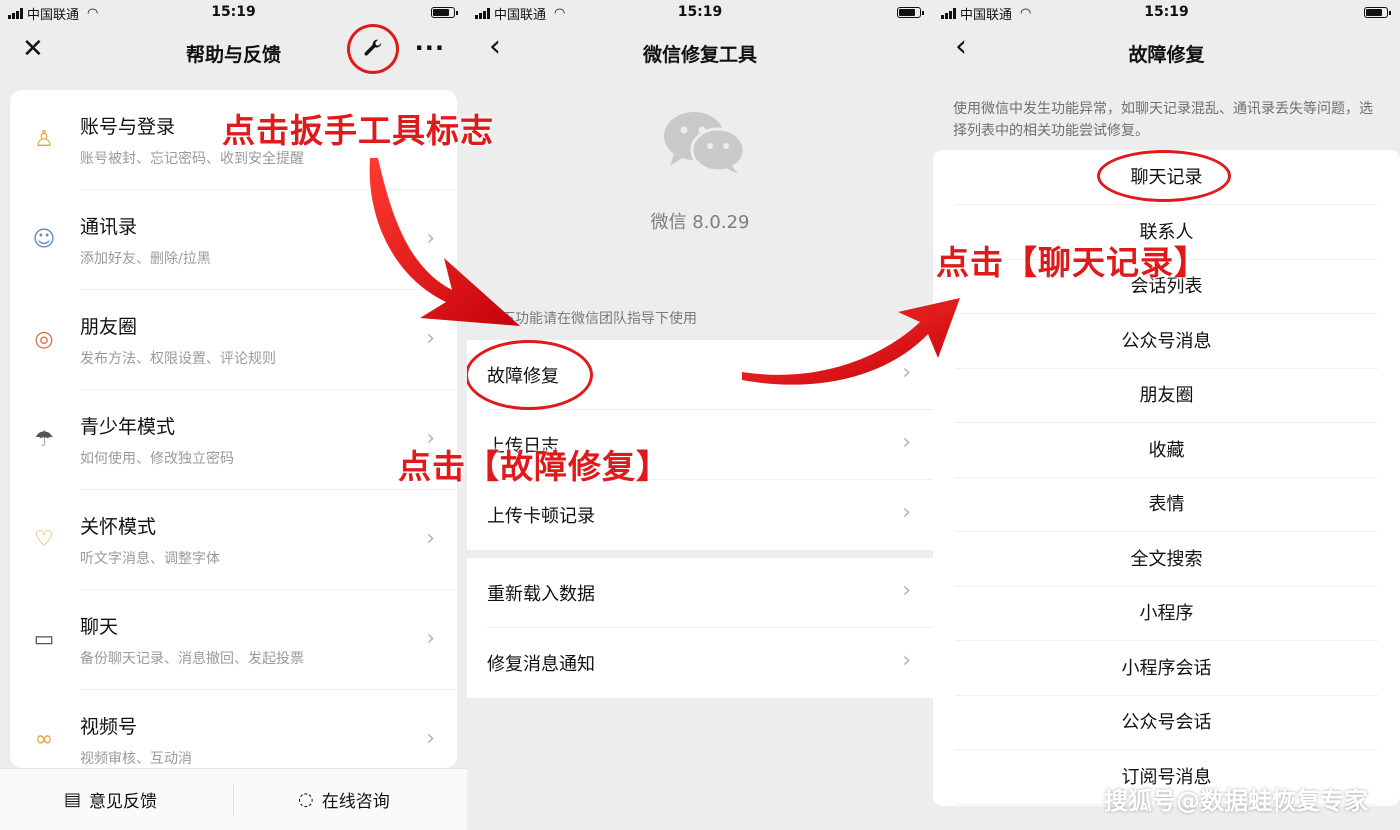  What do you see at coordinates (99, 627) in the screenshot?
I see `topic-title: 聊天` at bounding box center [99, 627].